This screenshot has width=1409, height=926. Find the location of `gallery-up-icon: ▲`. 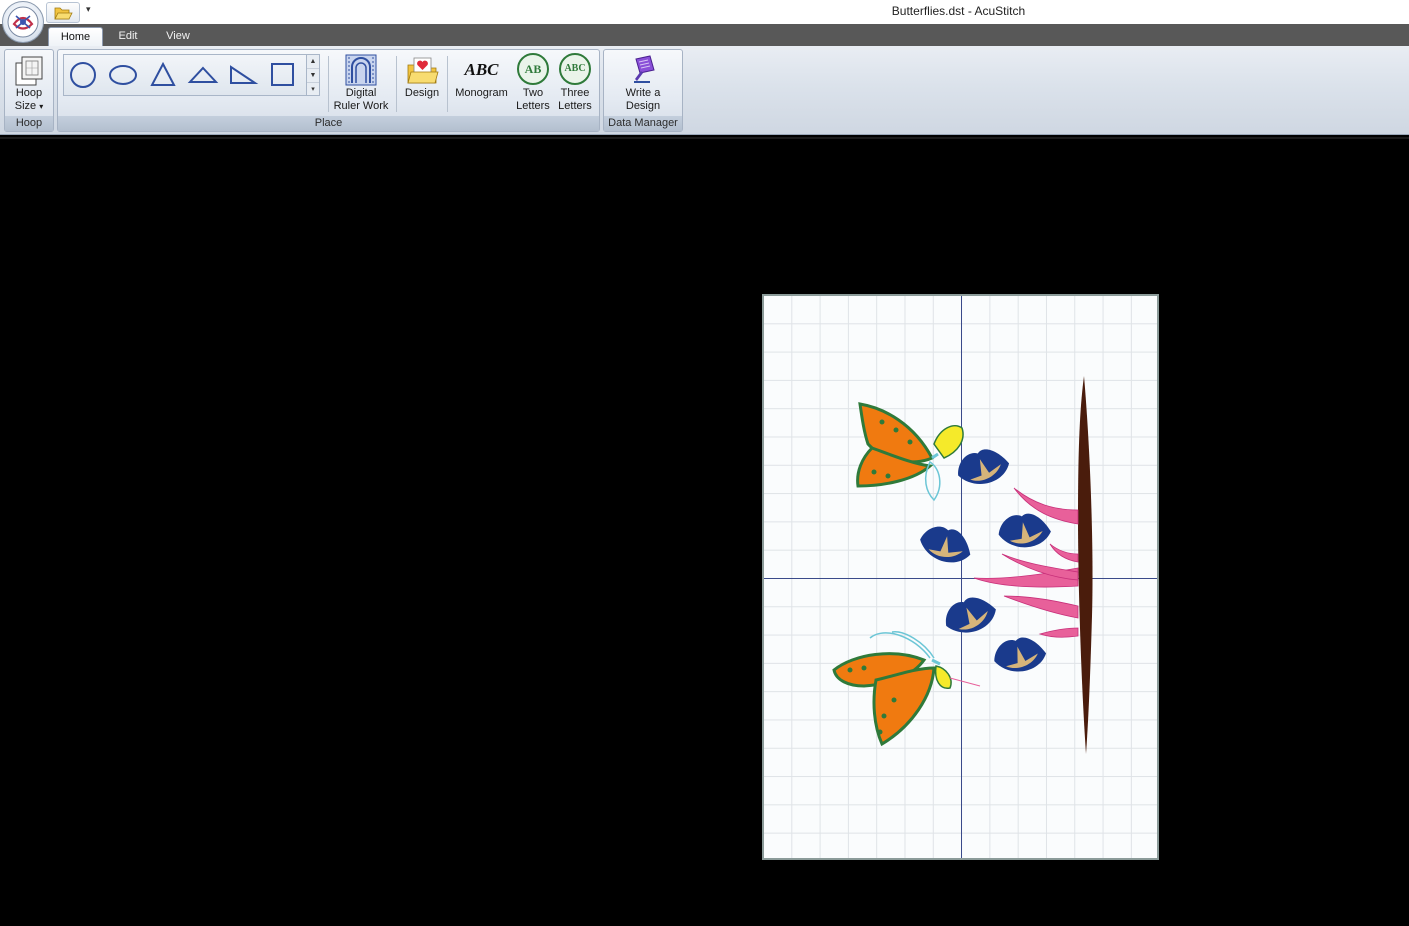

gallery-up-icon: ▲ is located at coordinates (313, 62).